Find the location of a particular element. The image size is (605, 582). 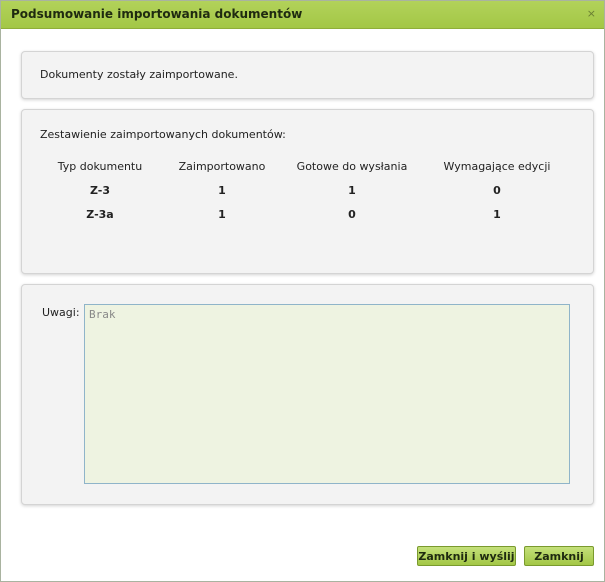

row-1-document-type: Z-3 is located at coordinates (99, 190).